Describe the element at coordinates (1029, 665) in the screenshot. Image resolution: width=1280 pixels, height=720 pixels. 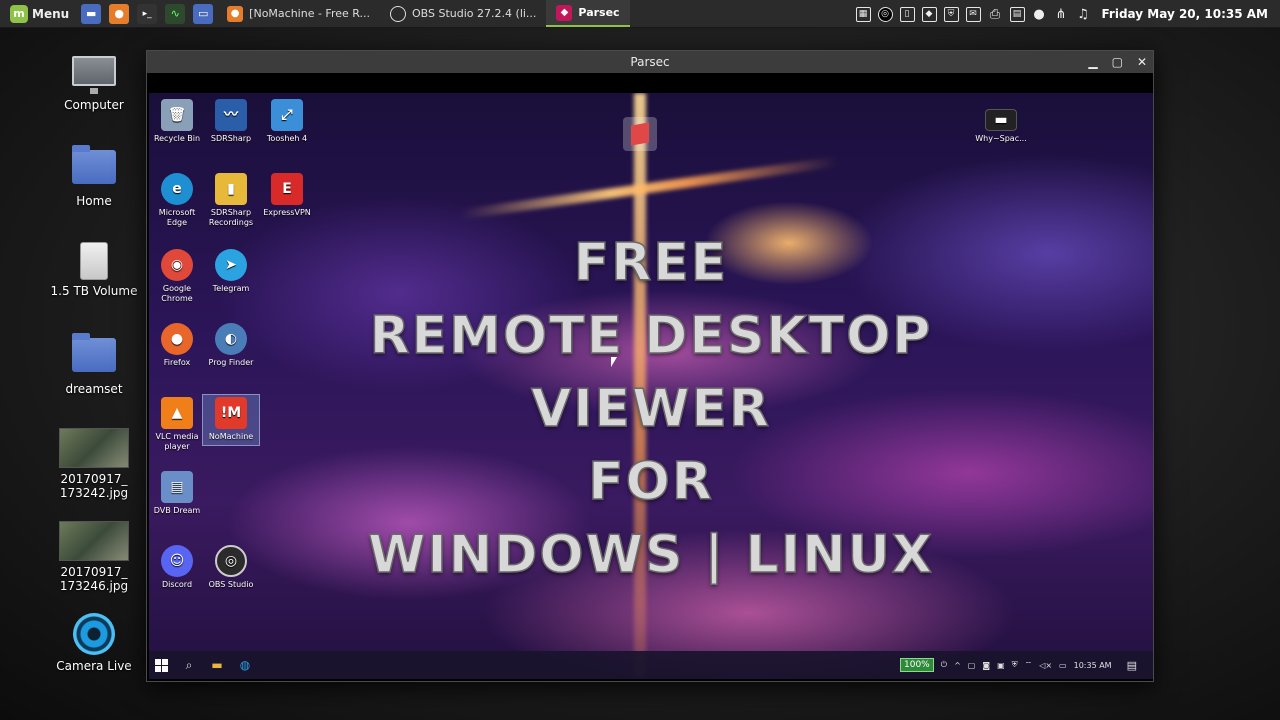
I see `wifi-icon: ⌔` at that location.